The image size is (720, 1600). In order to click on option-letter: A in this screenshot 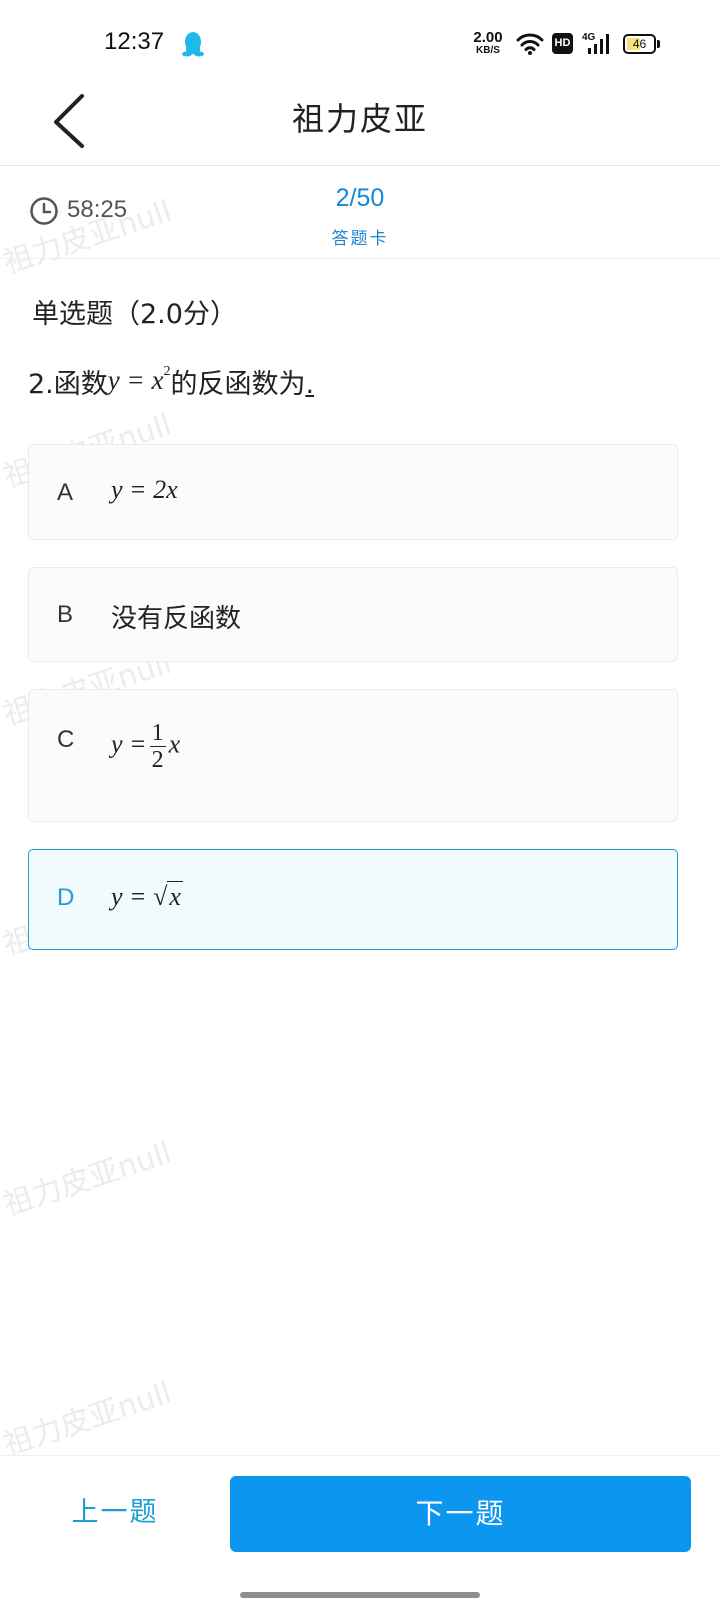, I will do `click(65, 492)`.